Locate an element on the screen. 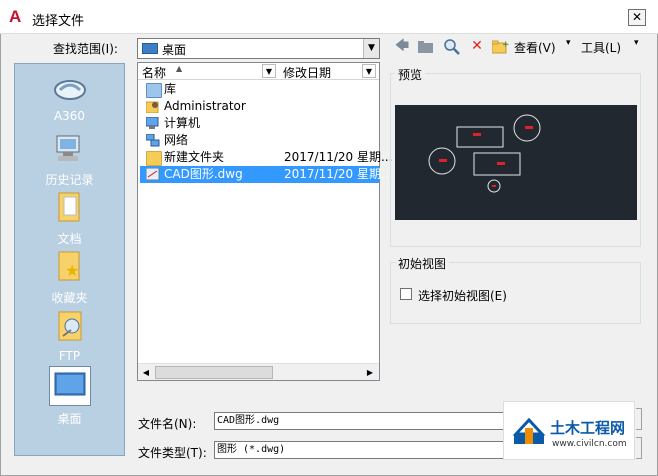  place-label: 桌面 is located at coordinates (69, 419).